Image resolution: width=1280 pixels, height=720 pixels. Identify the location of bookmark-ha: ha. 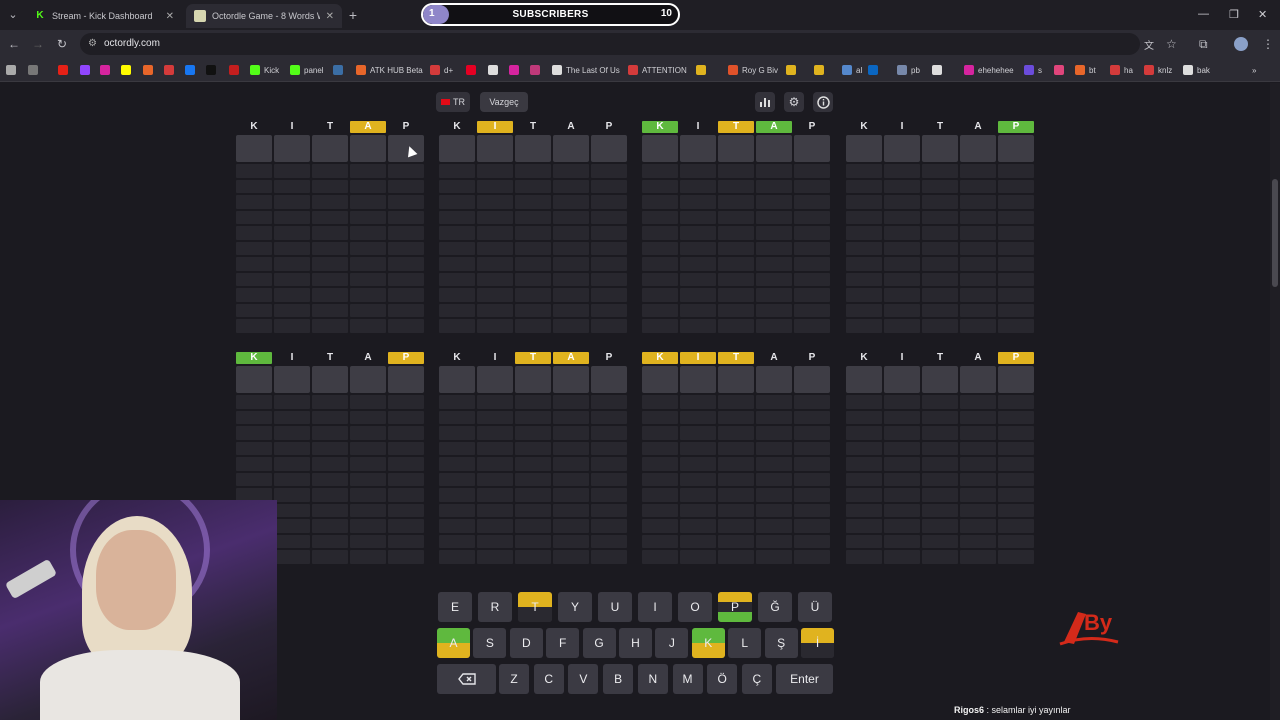
(1121, 70).